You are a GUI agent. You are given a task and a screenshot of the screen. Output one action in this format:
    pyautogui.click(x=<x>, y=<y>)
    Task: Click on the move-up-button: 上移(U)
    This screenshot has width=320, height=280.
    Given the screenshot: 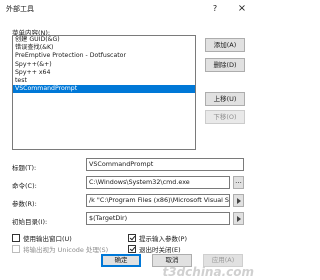 What is the action you would take?
    pyautogui.click(x=225, y=99)
    